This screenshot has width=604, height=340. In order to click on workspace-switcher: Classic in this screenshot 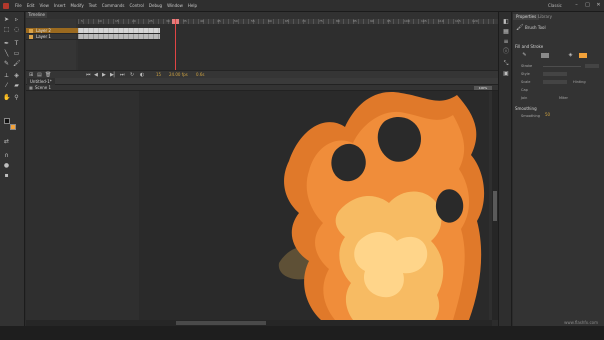, I will do `click(555, 5)`.